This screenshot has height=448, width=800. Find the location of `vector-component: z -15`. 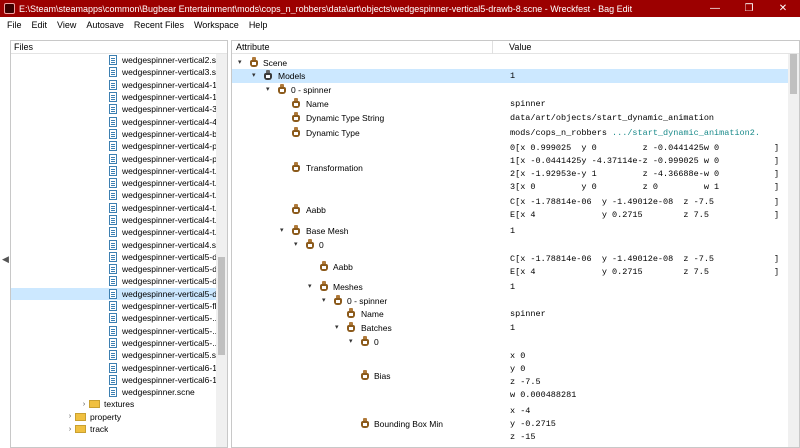

vector-component: z -15 is located at coordinates (523, 437).